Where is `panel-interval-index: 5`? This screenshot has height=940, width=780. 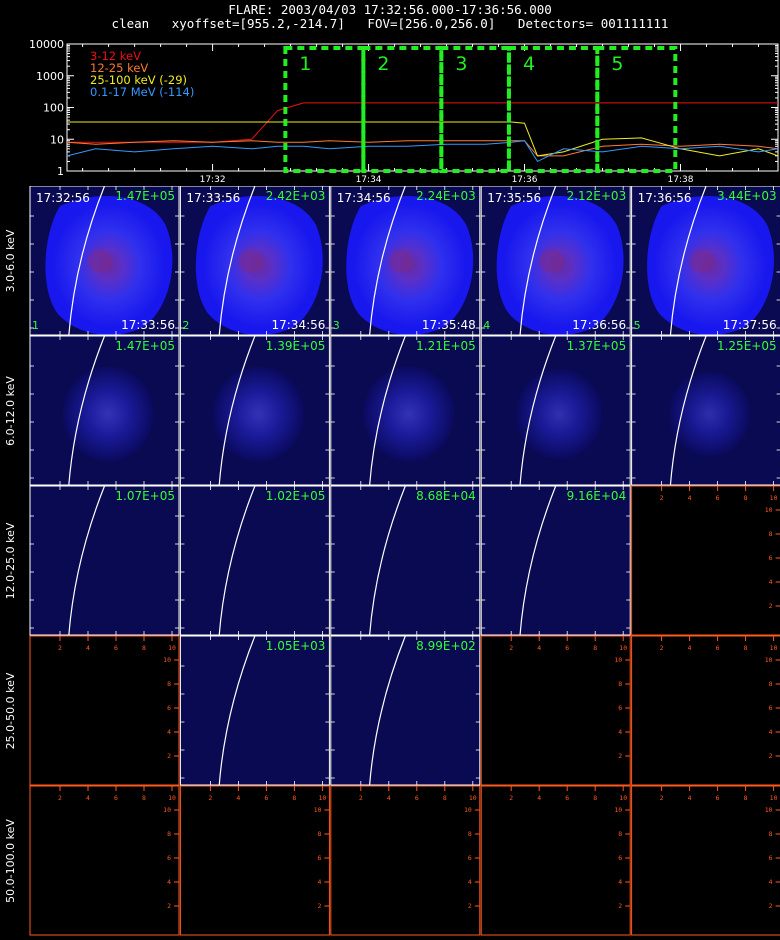
panel-interval-index: 5 is located at coordinates (637, 325).